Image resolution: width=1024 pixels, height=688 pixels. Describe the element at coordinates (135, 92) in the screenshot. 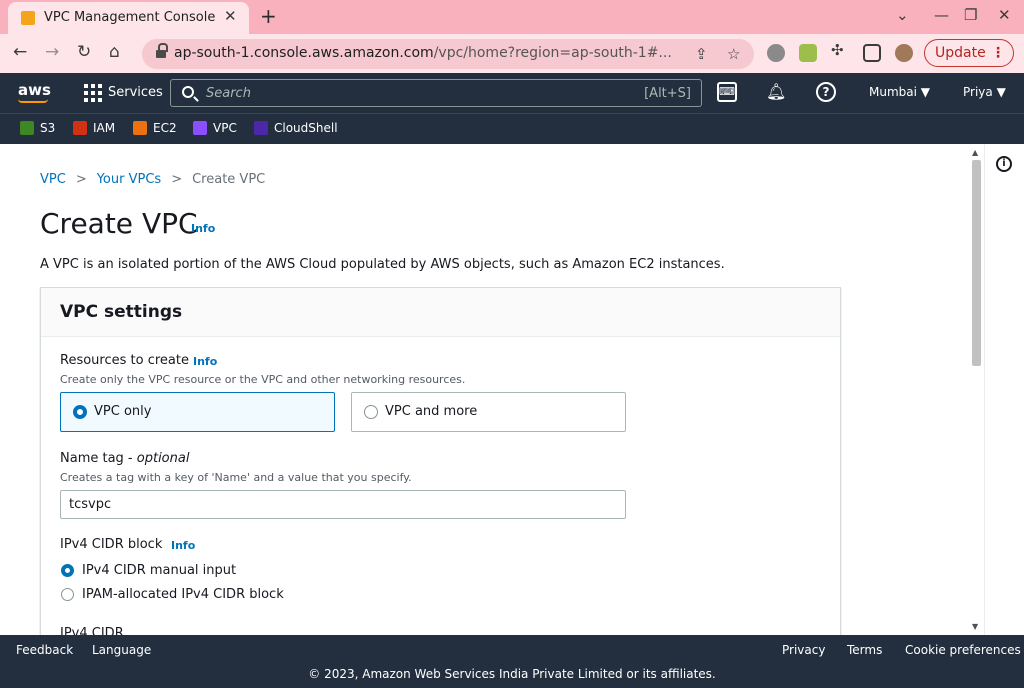

I see `services-menu: Services` at that location.